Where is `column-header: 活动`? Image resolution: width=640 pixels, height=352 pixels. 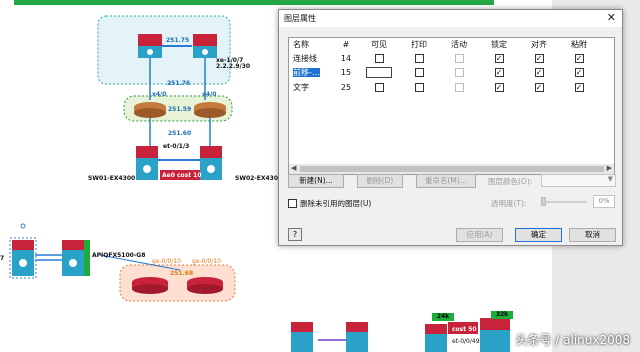
column-header: 活动 is located at coordinates (459, 44).